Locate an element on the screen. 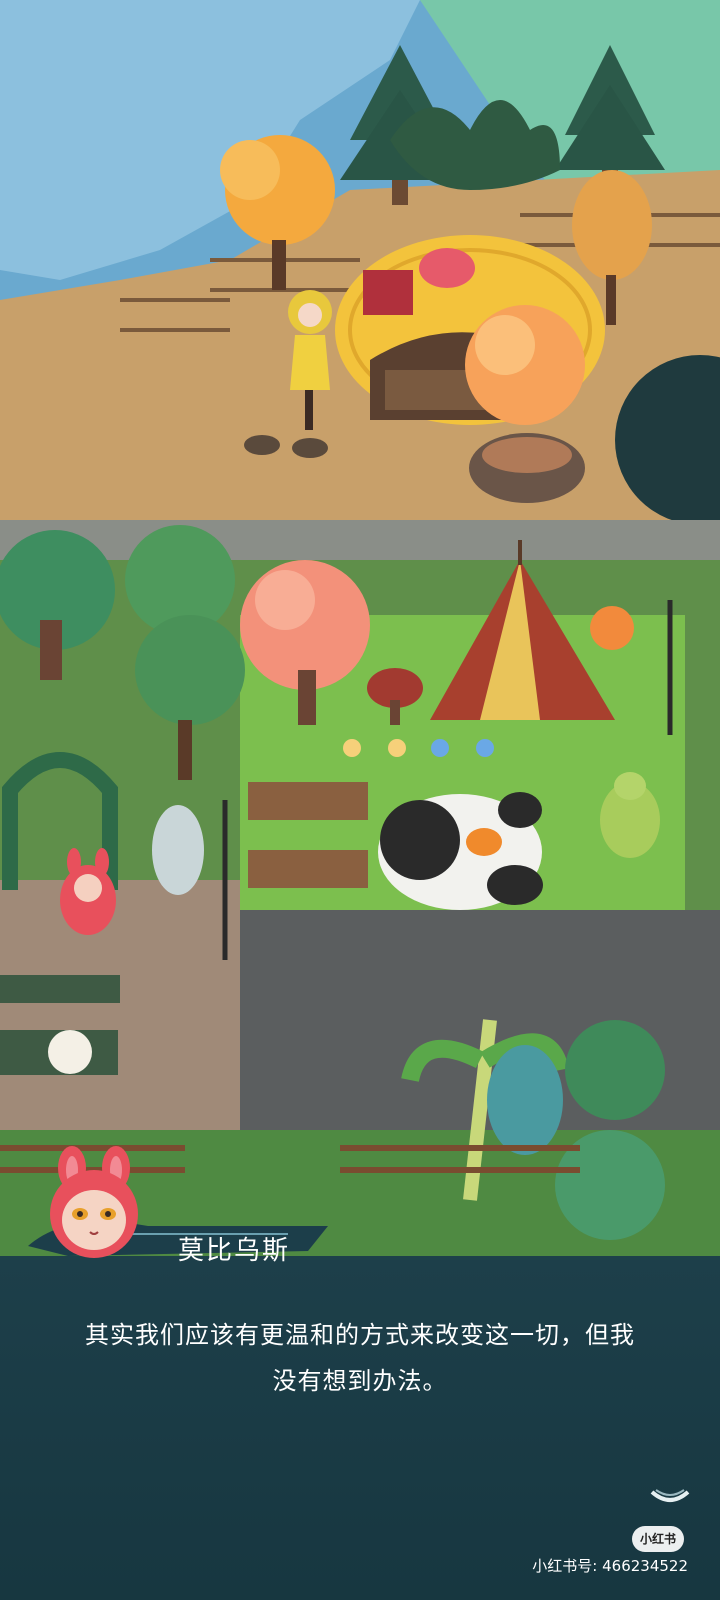 This screenshot has height=1600, width=720. watermark-id: 小红书号: 466234522 is located at coordinates (610, 1566).